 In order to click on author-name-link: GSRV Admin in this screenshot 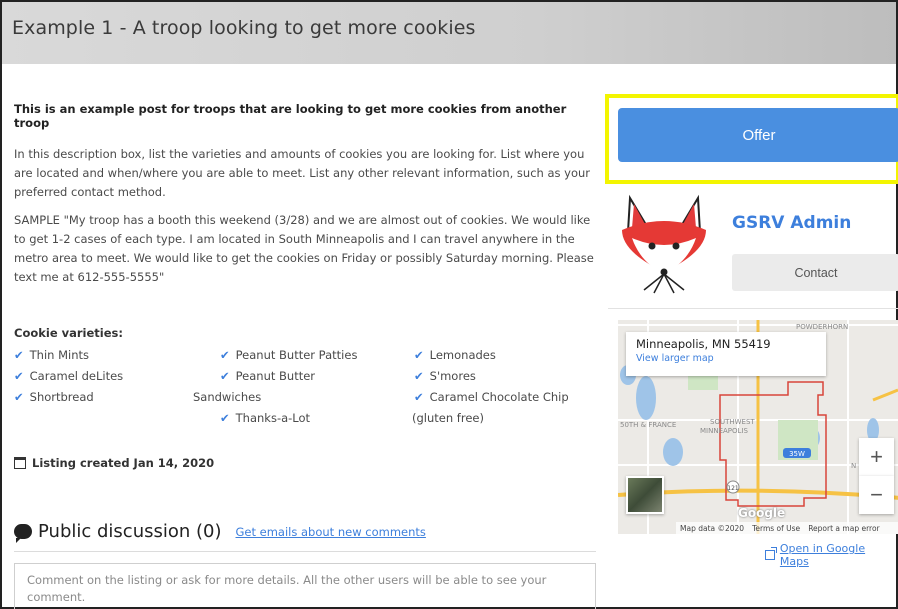, I will do `click(791, 223)`.